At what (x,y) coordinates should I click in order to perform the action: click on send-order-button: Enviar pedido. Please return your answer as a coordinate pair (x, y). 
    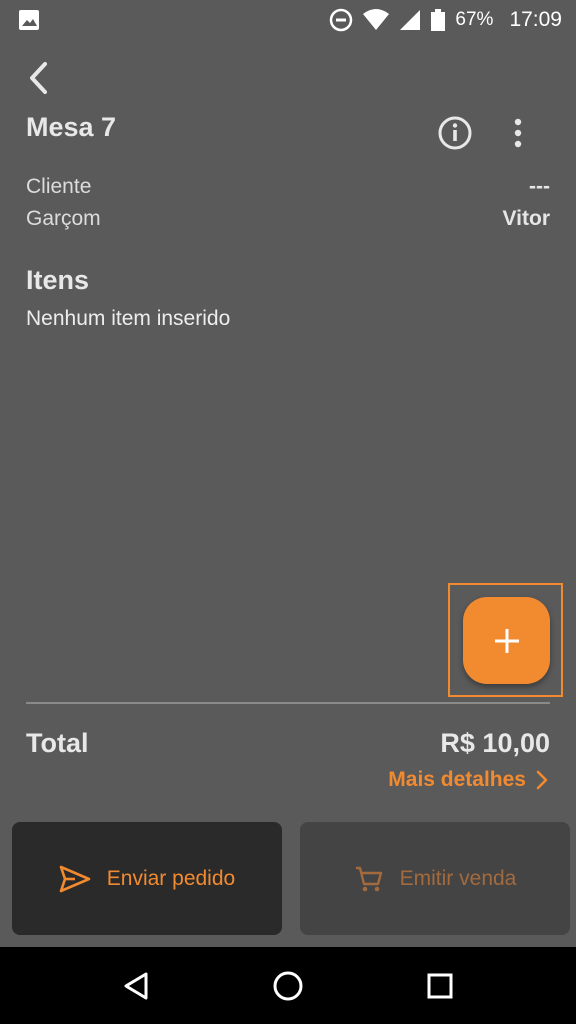
    Looking at the image, I should click on (147, 878).